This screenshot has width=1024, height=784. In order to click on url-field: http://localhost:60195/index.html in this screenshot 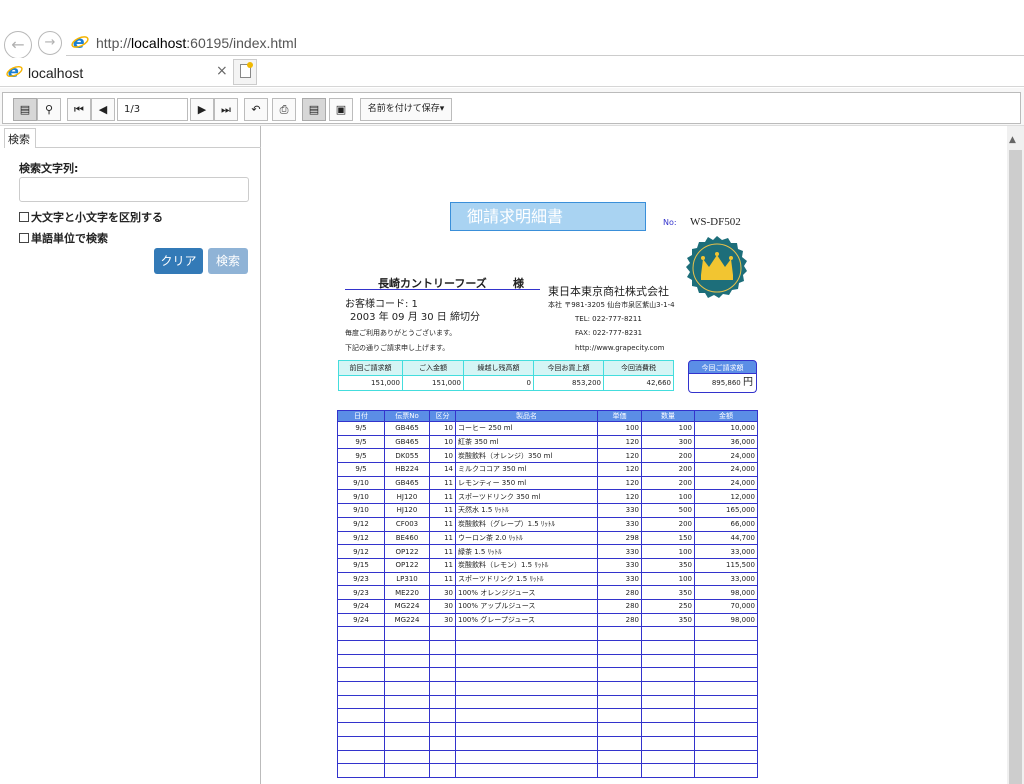, I will do `click(196, 43)`.